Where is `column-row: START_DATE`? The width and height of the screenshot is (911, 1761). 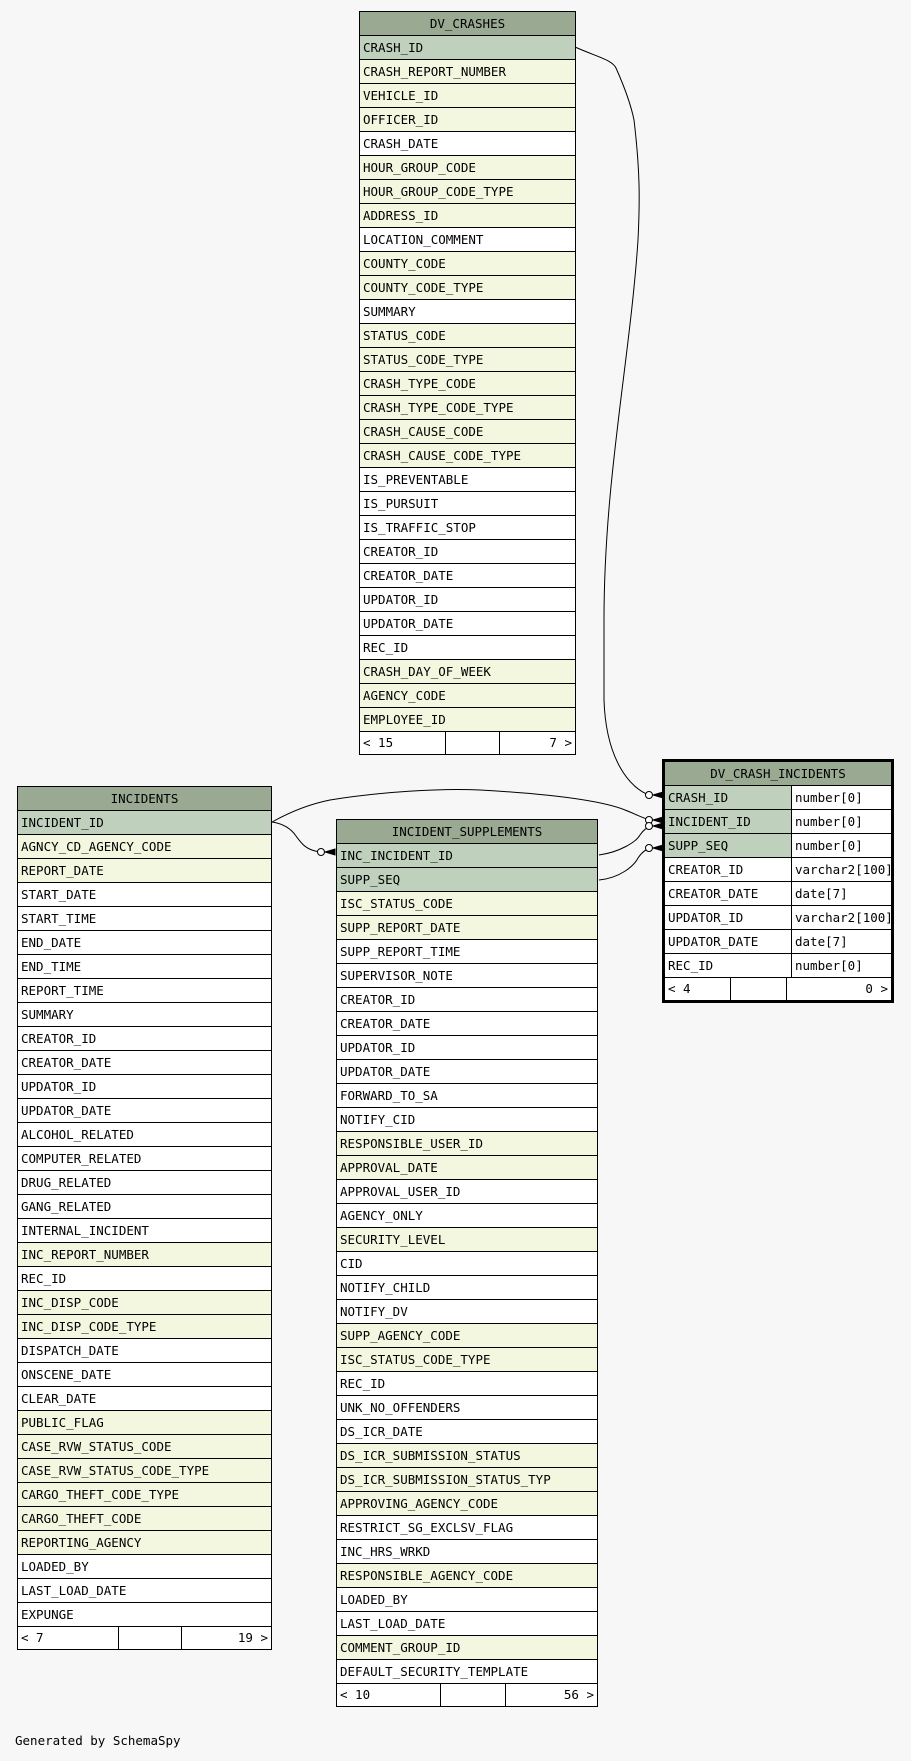
column-row: START_DATE is located at coordinates (144, 895).